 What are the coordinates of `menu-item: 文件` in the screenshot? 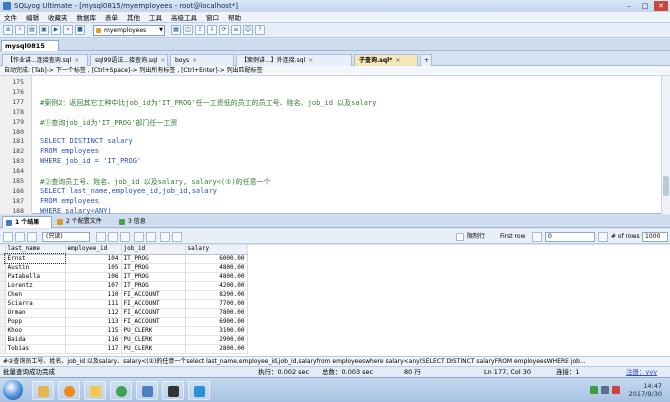 It's located at (10, 17).